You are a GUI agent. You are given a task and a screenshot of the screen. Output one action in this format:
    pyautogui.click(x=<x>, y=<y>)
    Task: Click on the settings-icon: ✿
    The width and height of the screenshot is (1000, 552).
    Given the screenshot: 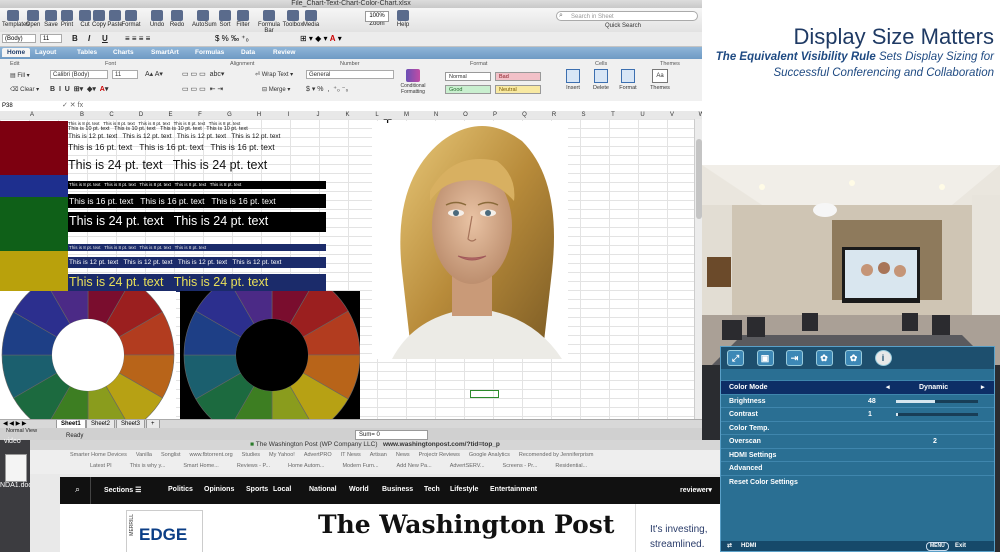 What is the action you would take?
    pyautogui.click(x=853, y=358)
    